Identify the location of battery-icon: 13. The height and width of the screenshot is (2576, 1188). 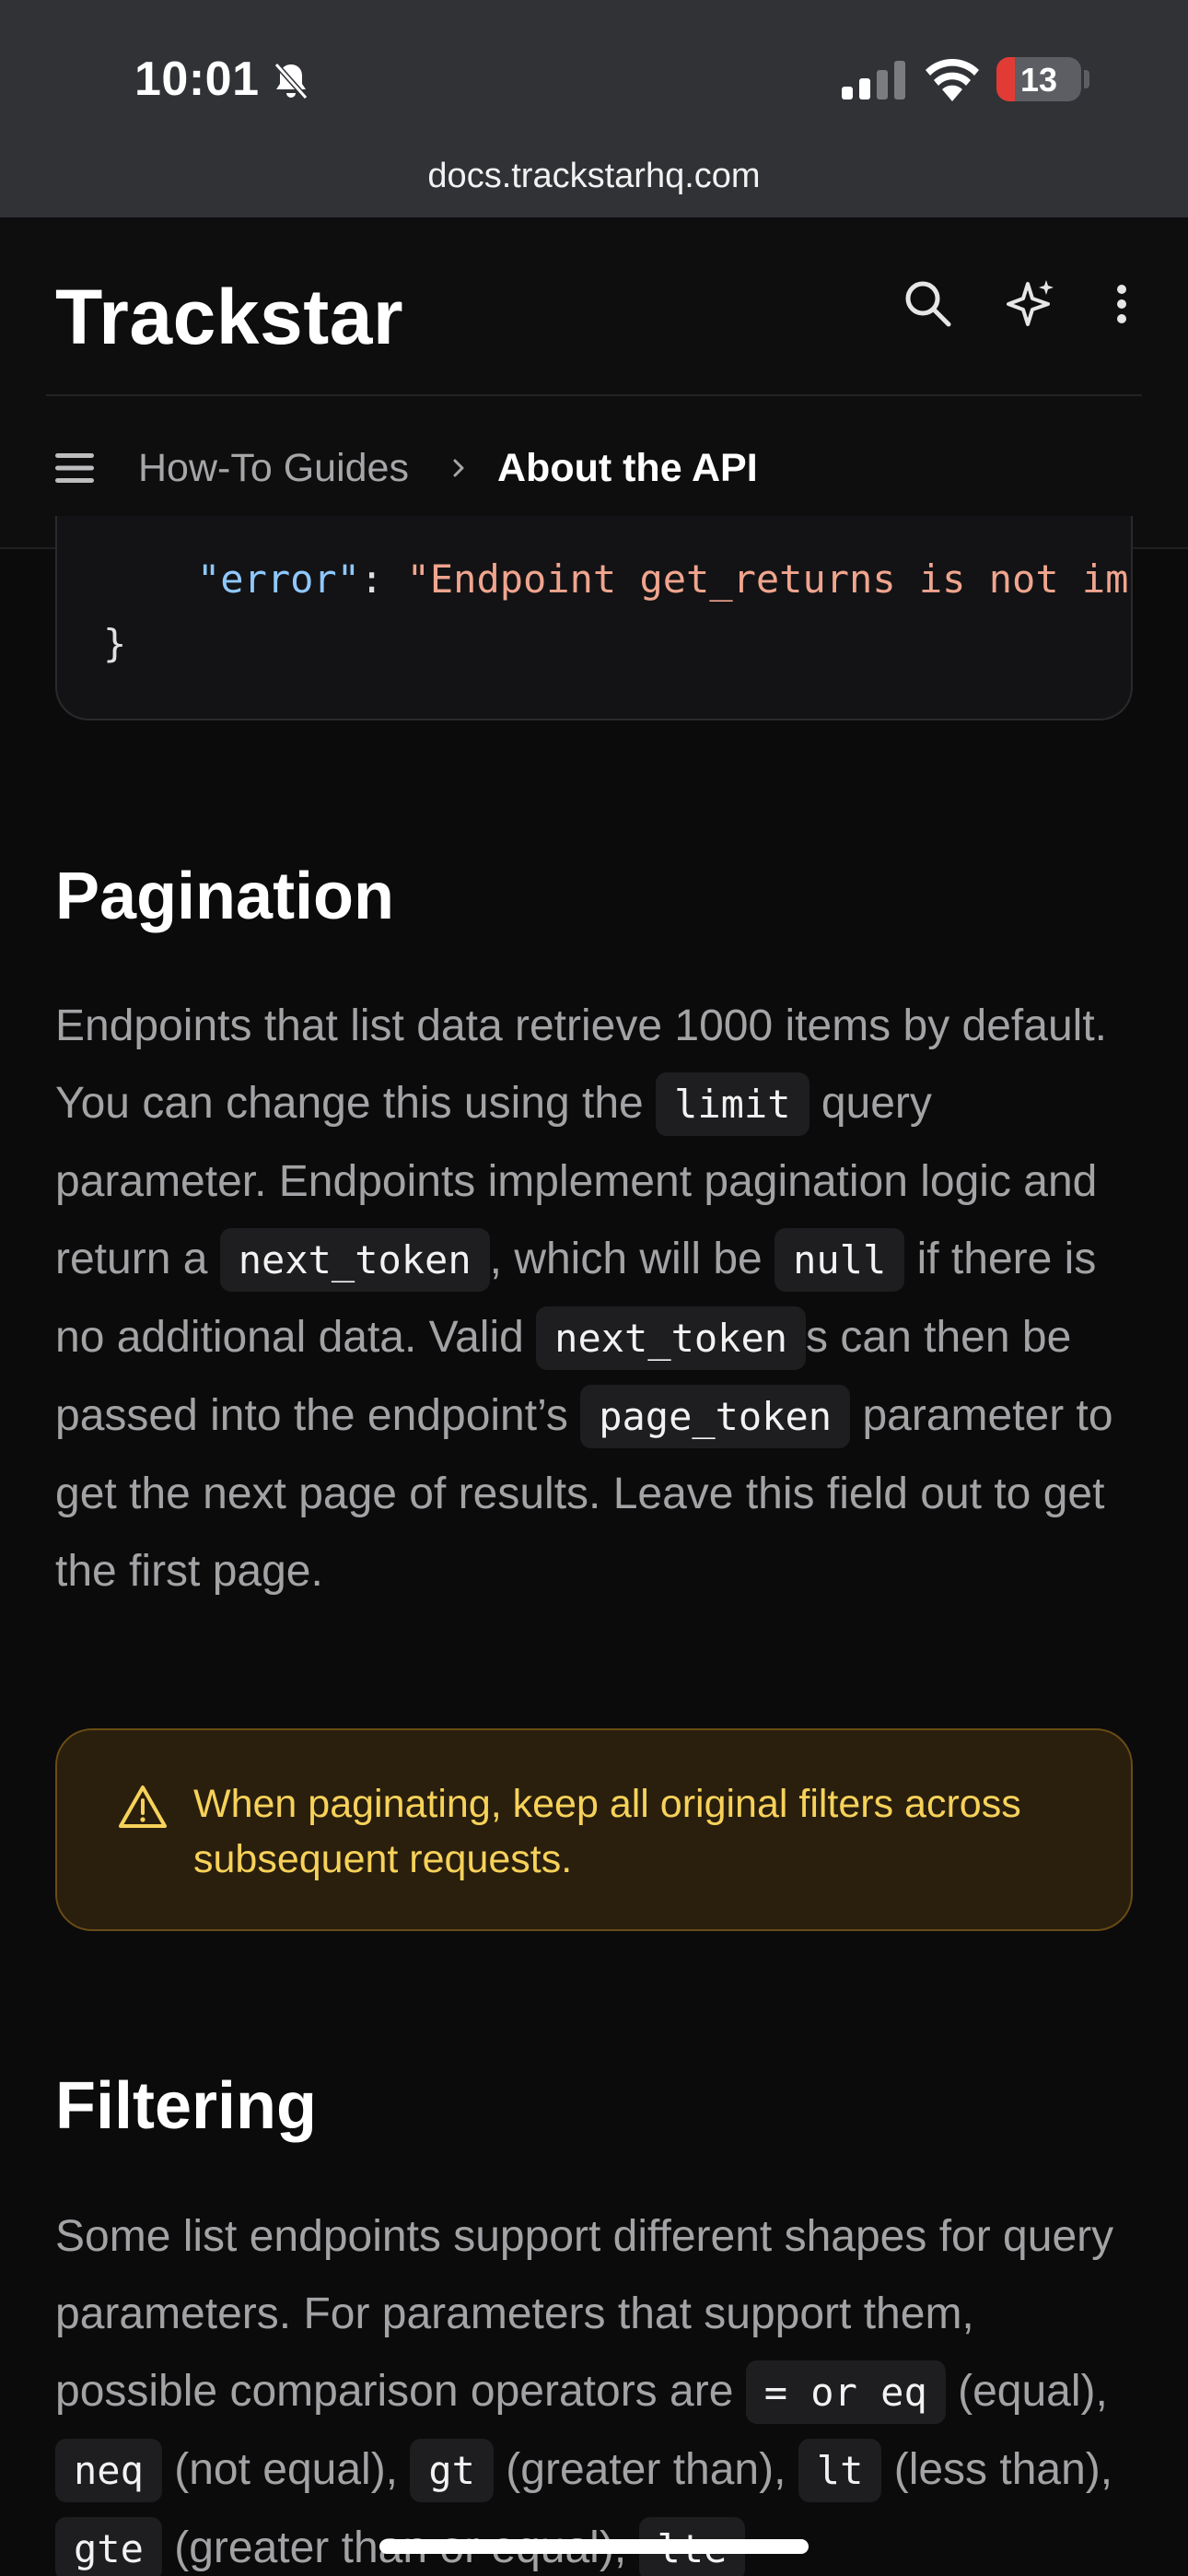
(1038, 79).